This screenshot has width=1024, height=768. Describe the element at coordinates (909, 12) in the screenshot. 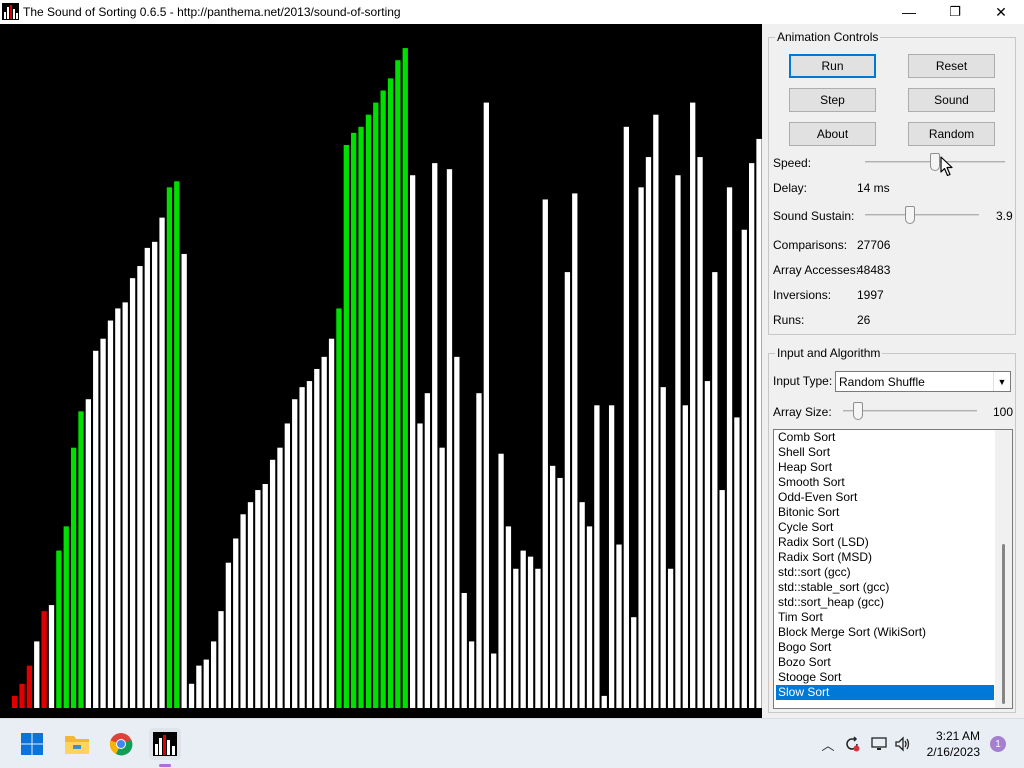

I see `minimize-button: —` at that location.